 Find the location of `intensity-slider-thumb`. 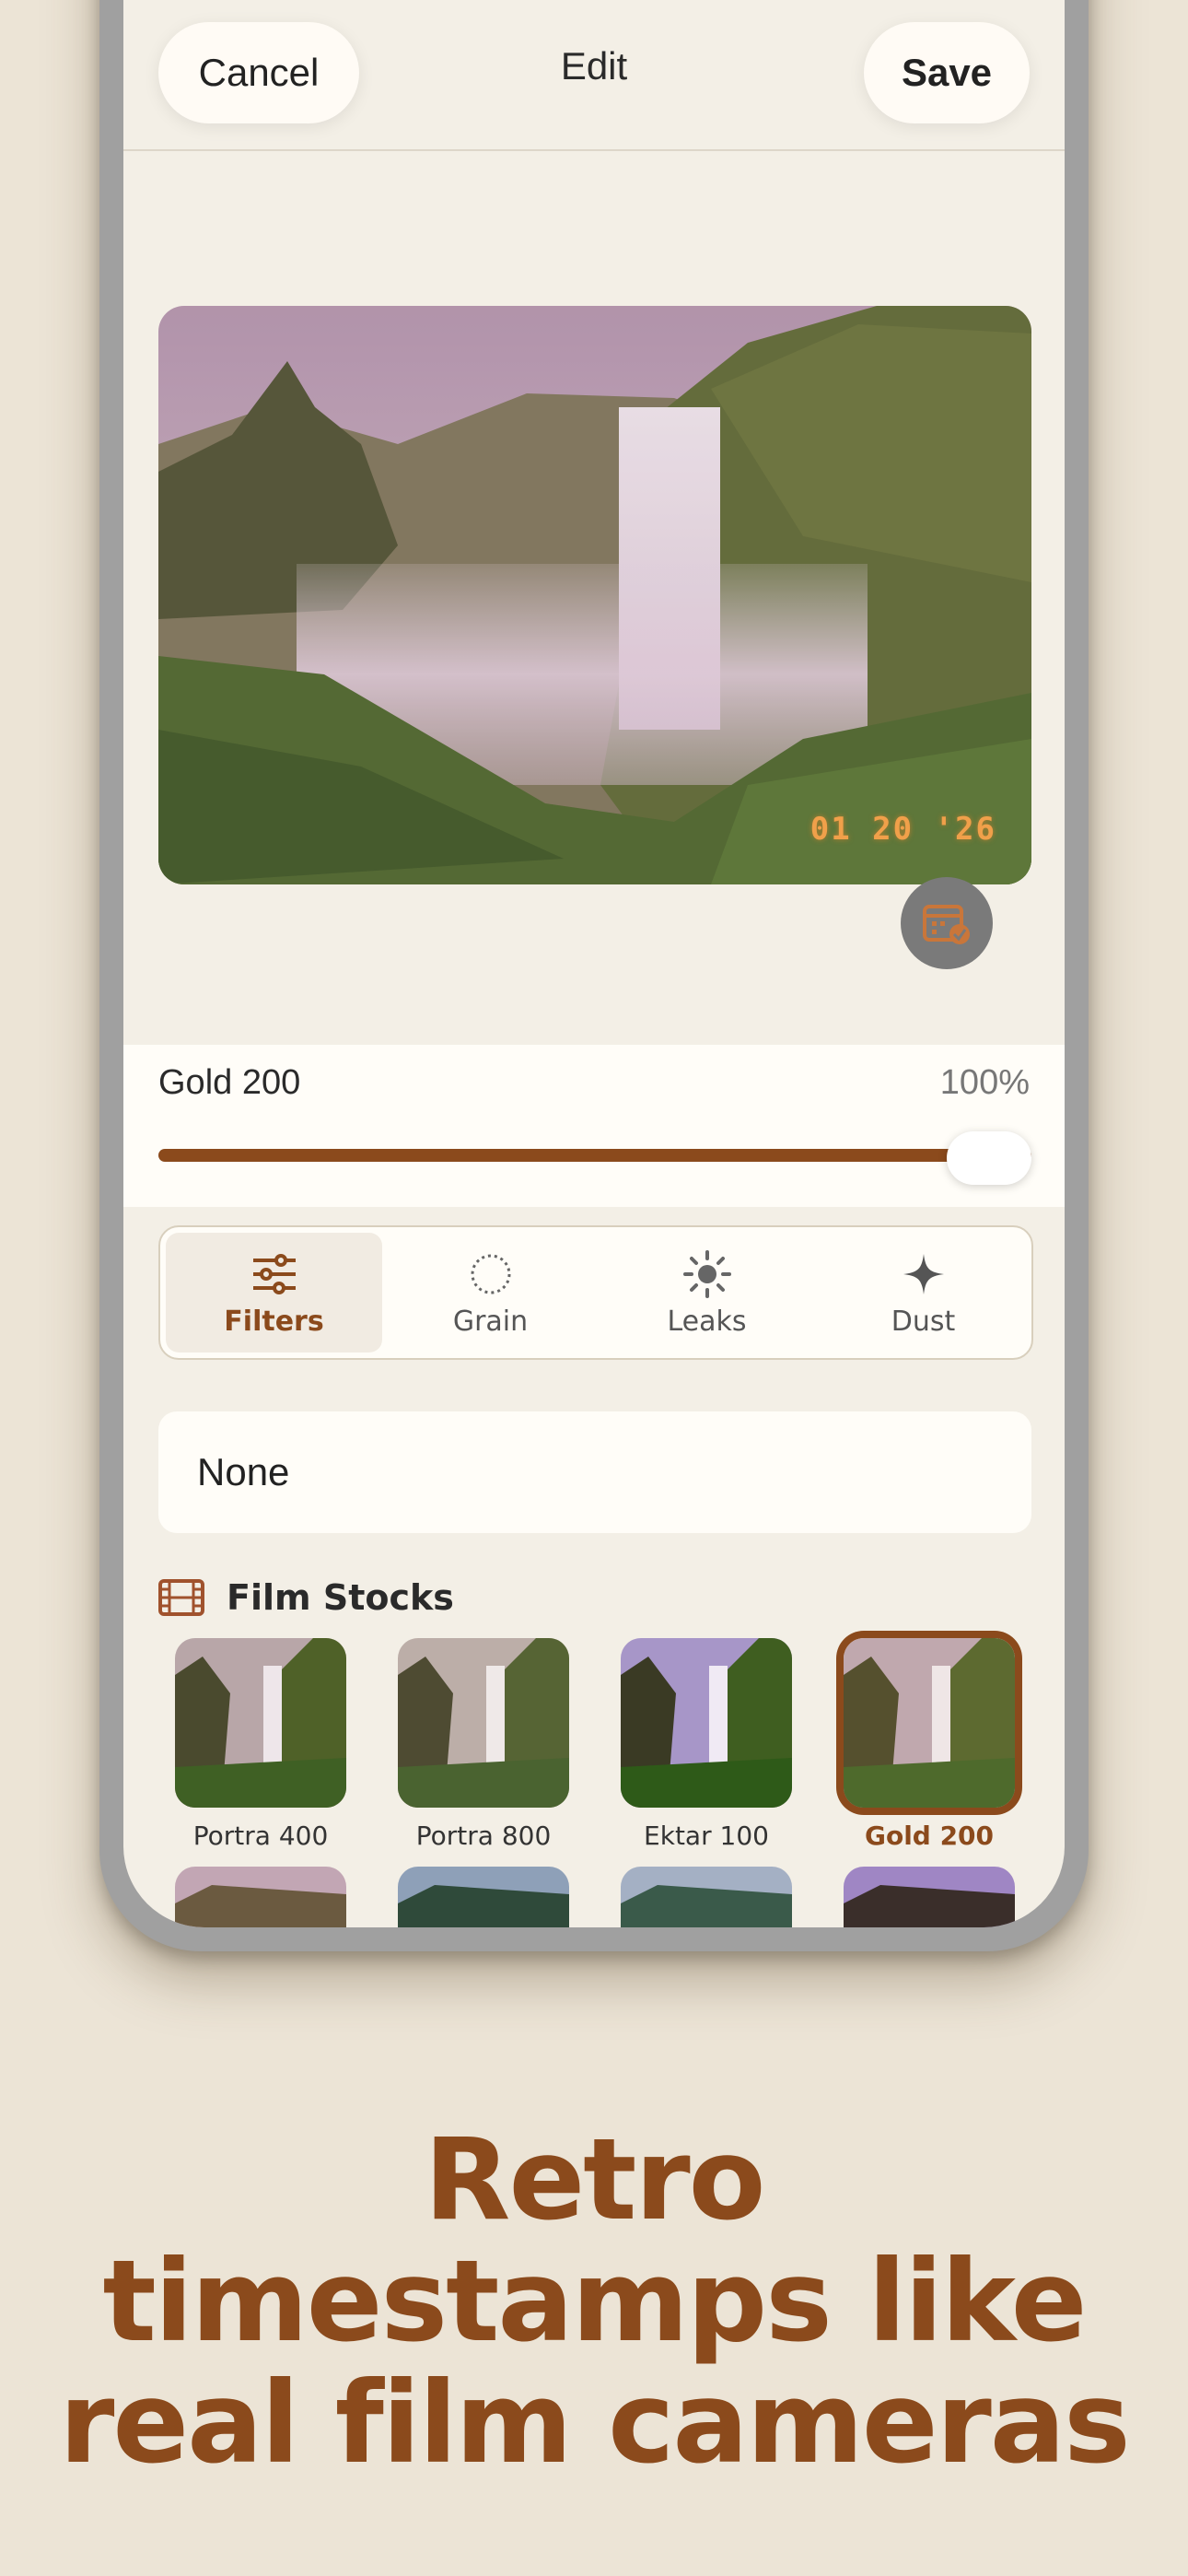

intensity-slider-thumb is located at coordinates (989, 1158).